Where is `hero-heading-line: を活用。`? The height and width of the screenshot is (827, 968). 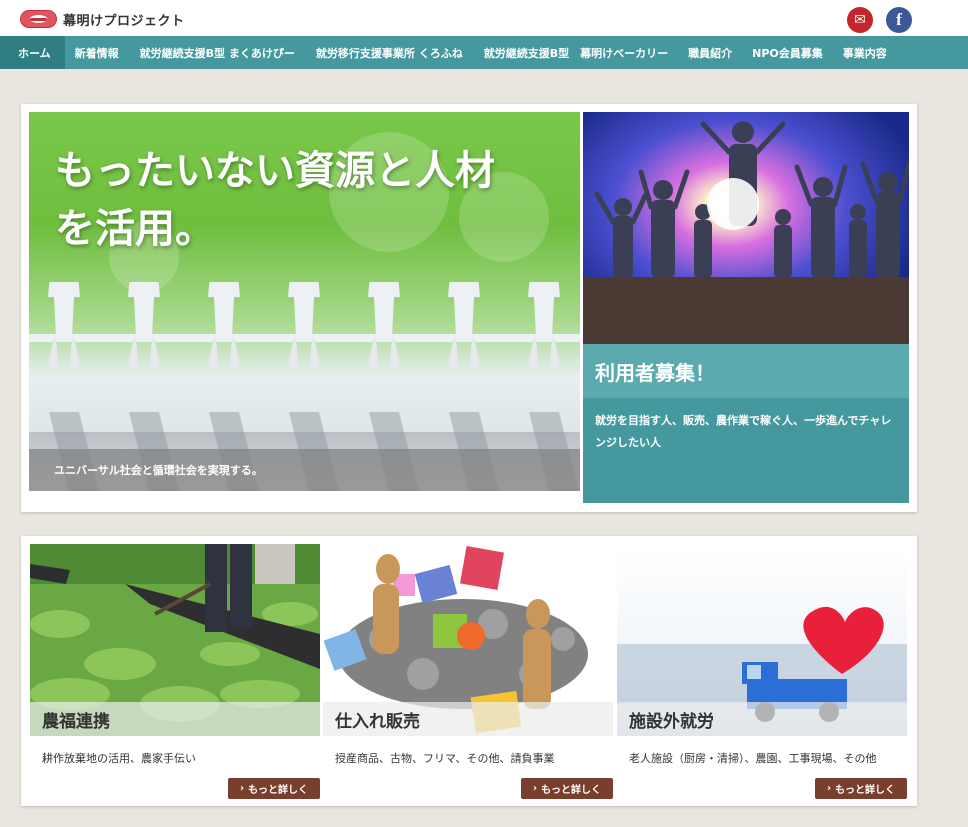
hero-heading-line: を活用。 is located at coordinates (135, 228).